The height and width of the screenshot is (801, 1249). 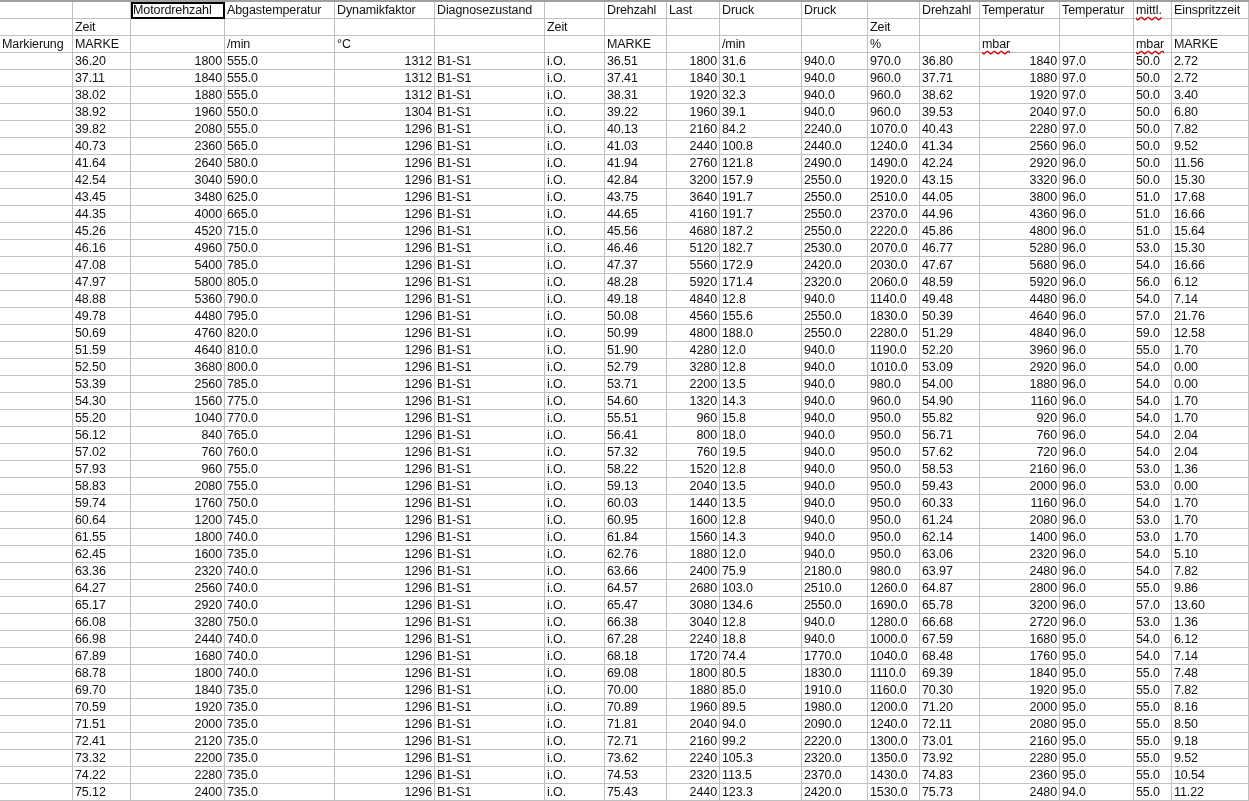 I want to click on table-cell: 171.4, so click(x=761, y=282).